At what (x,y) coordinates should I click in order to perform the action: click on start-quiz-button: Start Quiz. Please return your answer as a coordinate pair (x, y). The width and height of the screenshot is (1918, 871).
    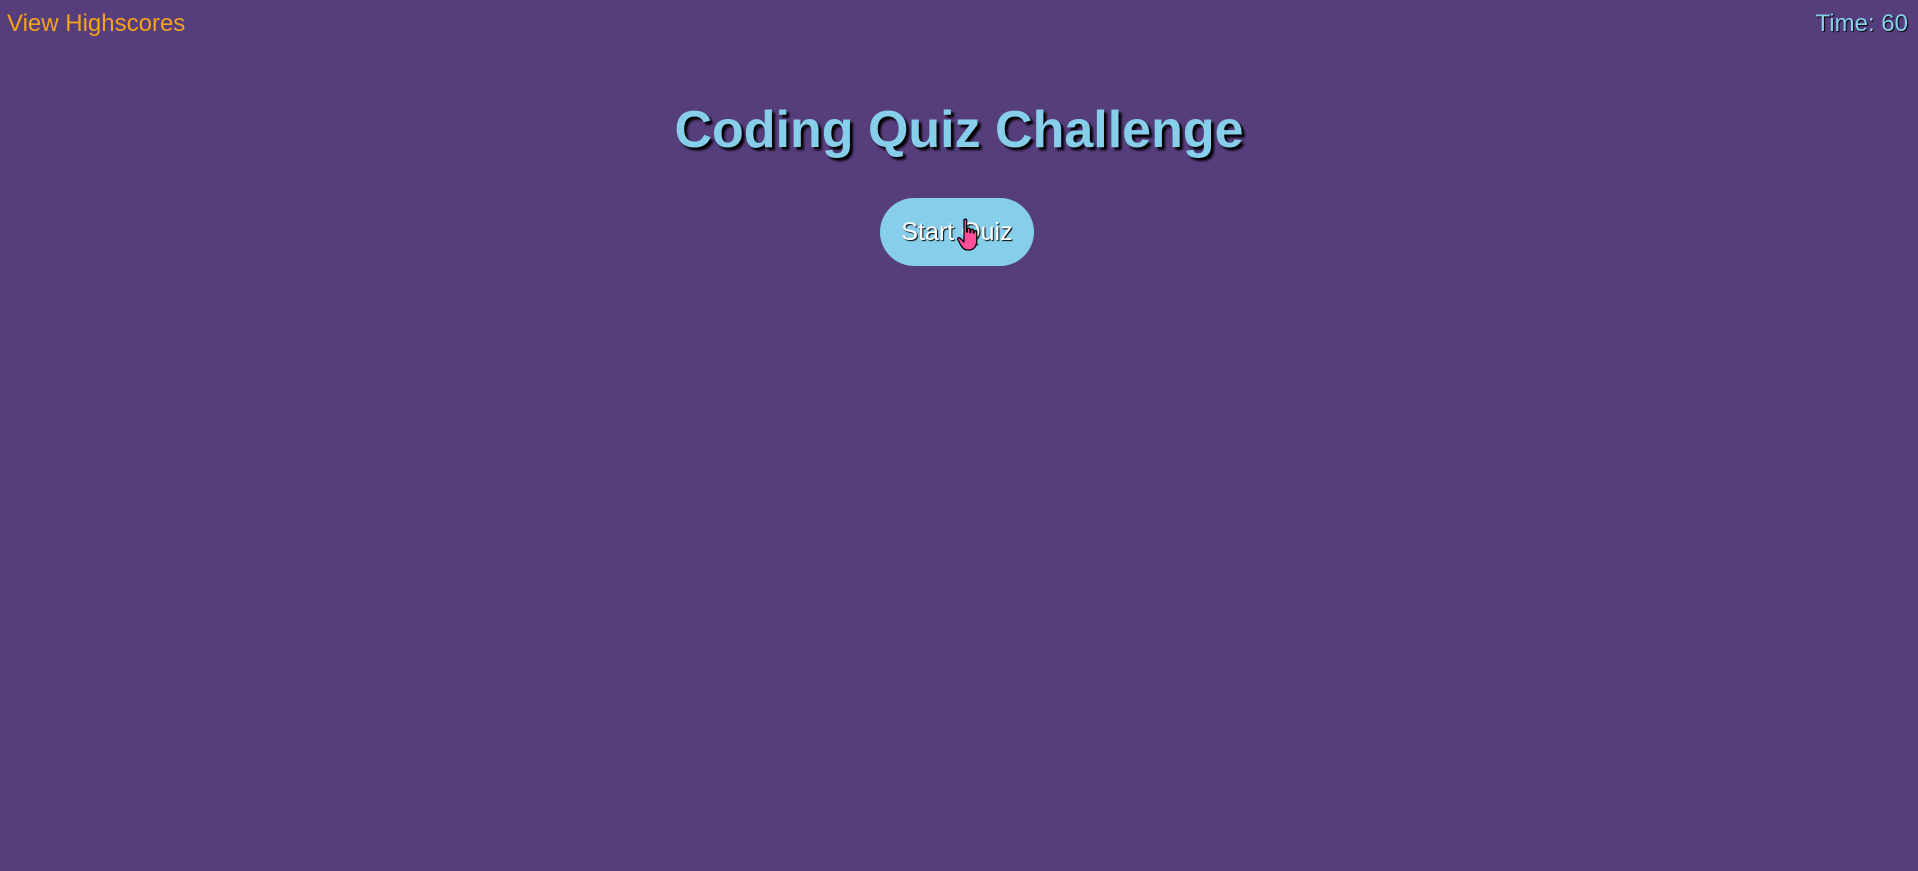
    Looking at the image, I should click on (957, 232).